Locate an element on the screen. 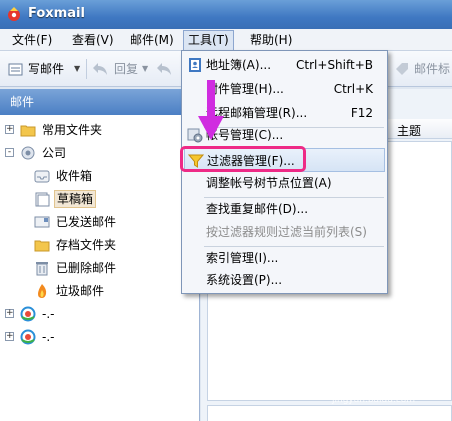 This screenshot has width=452, height=421. tree-item-drafts: 草稿箱 is located at coordinates (99, 199).